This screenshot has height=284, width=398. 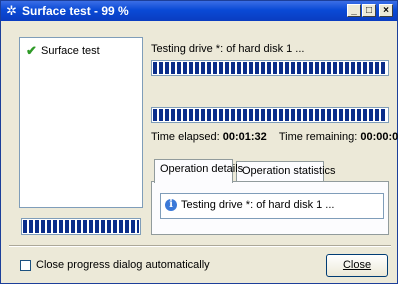 I want to click on close-button: Close, so click(x=357, y=265).